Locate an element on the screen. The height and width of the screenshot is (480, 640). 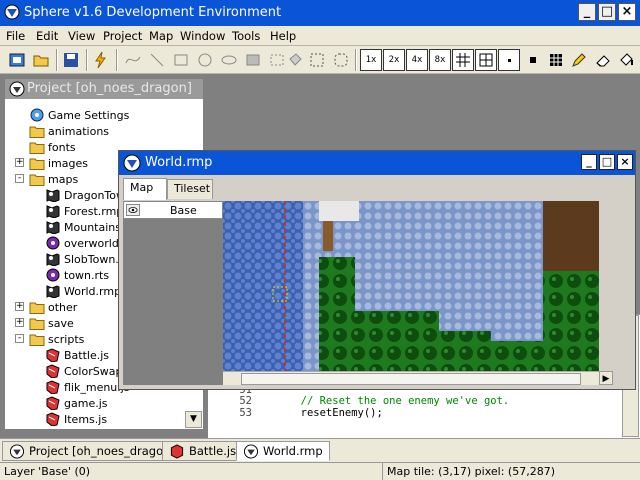
open-project-button is located at coordinates (17, 60).